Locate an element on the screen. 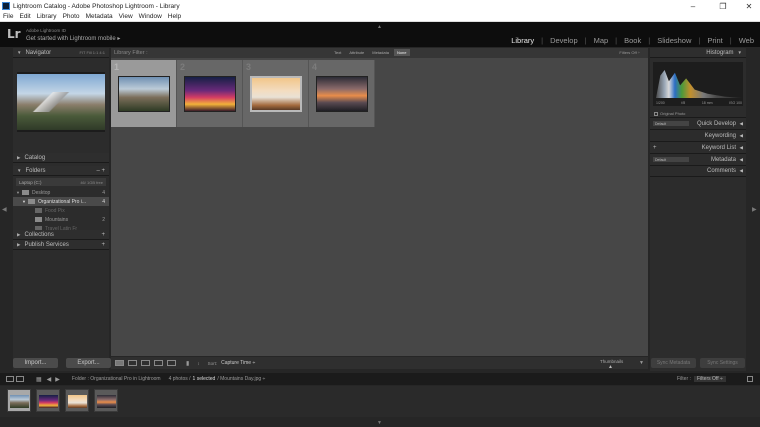  folder-mountains: Mountains 2 is located at coordinates (61, 219).